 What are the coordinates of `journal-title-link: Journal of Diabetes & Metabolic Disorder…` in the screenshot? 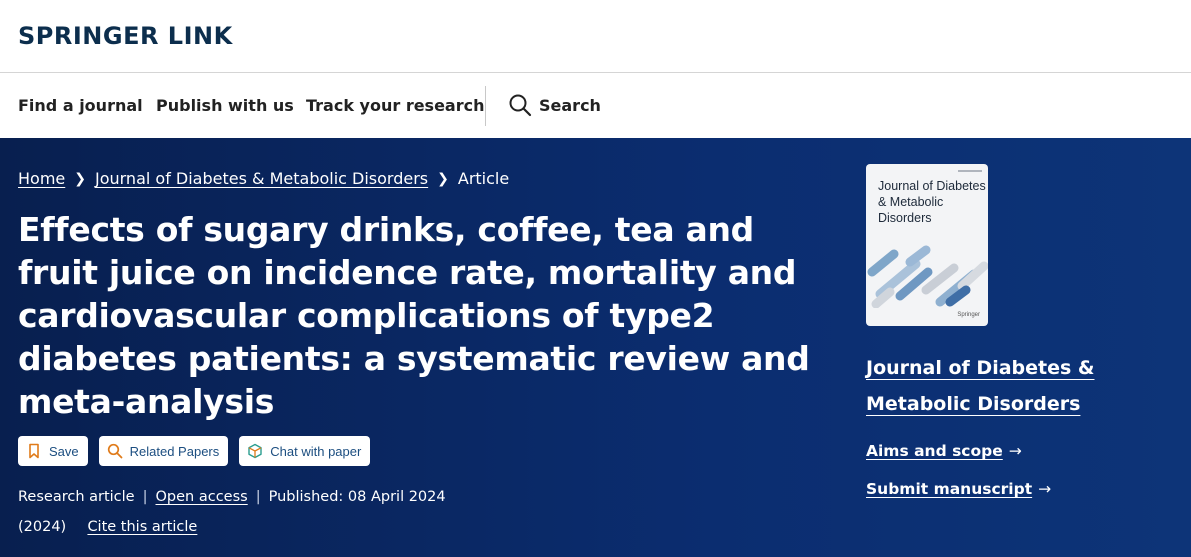 It's located at (1026, 386).